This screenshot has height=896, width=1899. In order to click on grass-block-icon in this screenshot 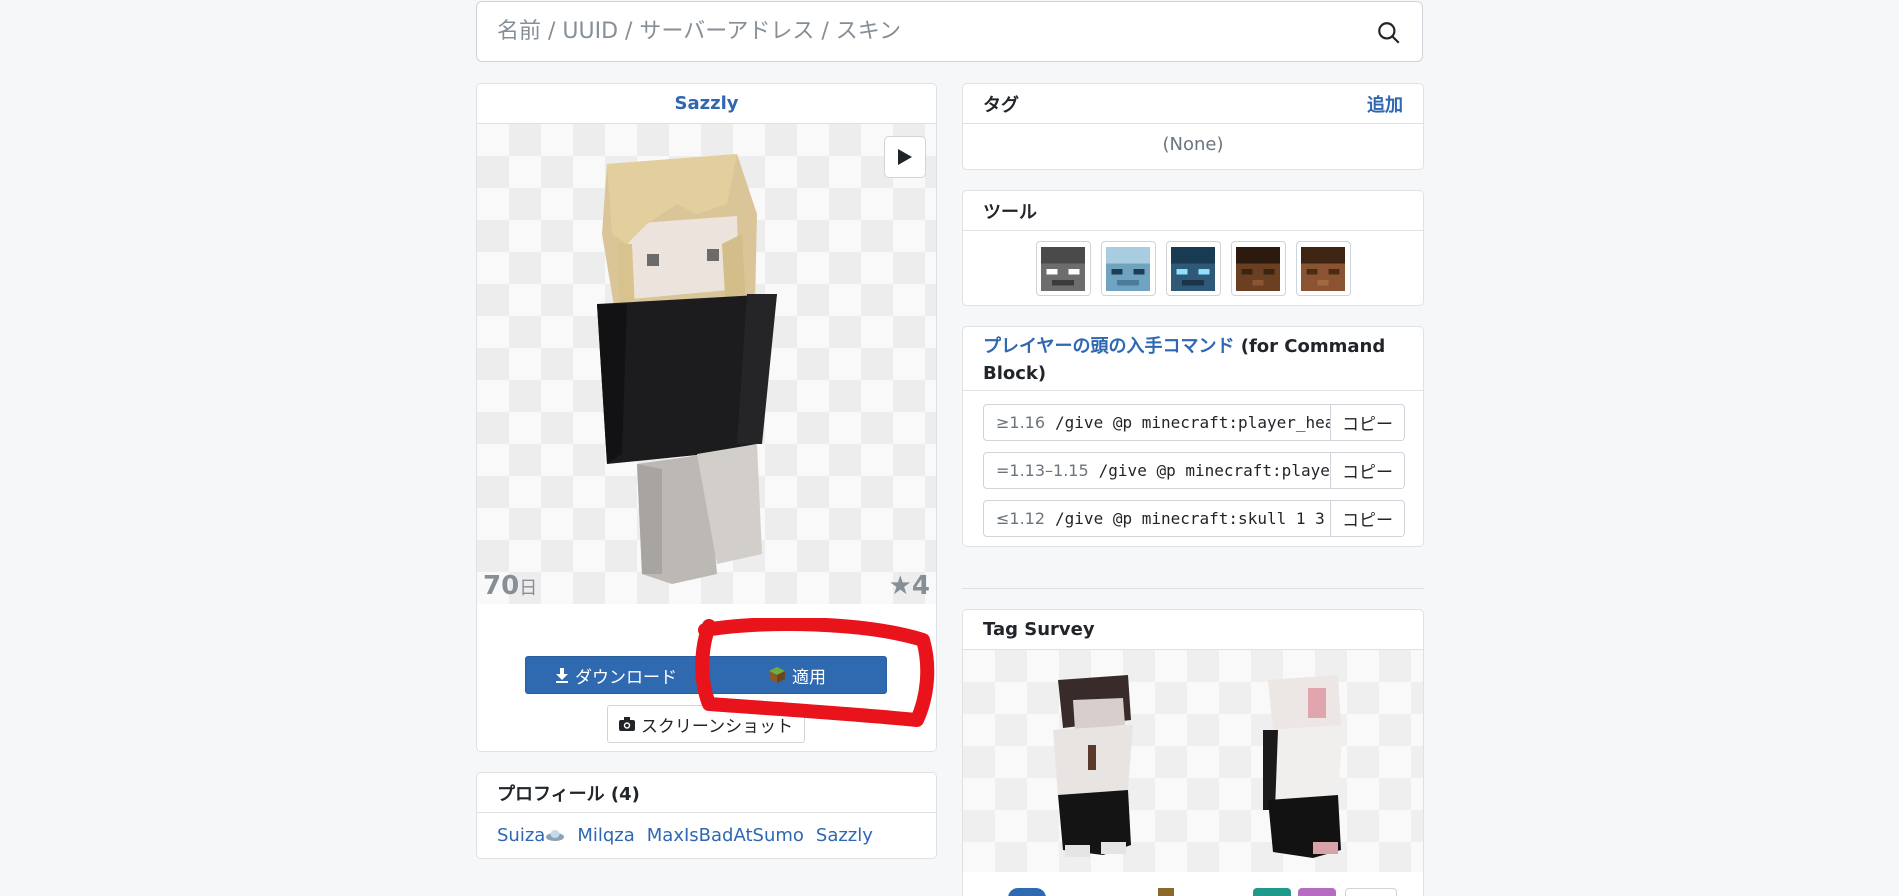, I will do `click(777, 675)`.